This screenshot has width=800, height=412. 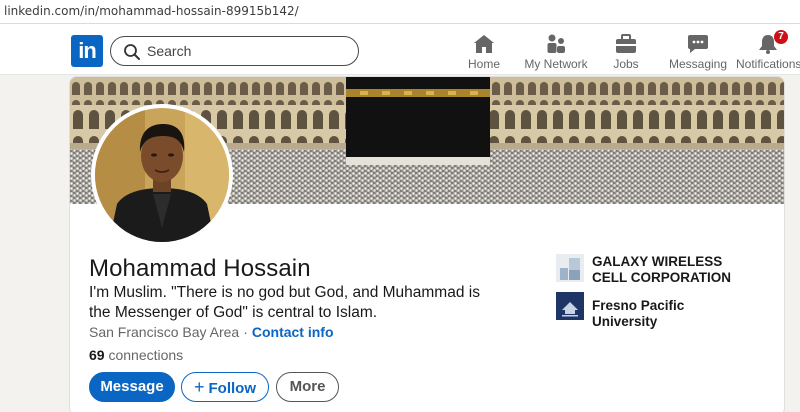 What do you see at coordinates (768, 64) in the screenshot?
I see `nav-notifications-label: Notifications` at bounding box center [768, 64].